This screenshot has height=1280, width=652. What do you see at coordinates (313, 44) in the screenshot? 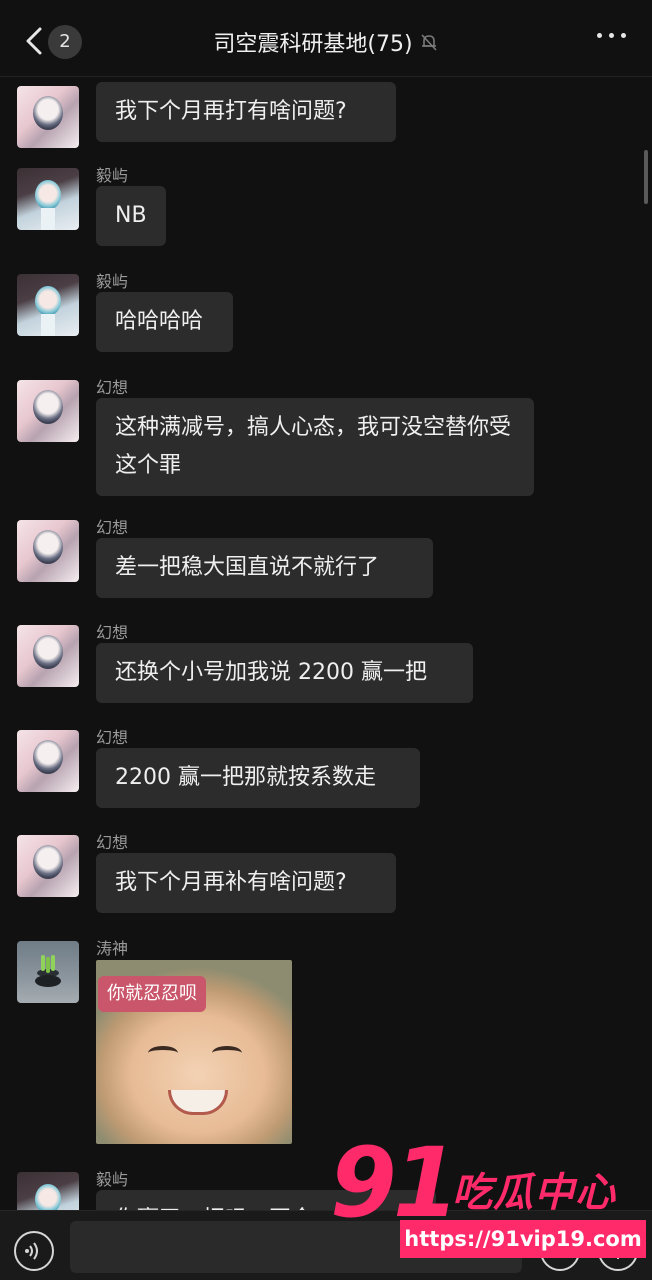
I see `chat-title: 司空震科研基地(75)` at bounding box center [313, 44].